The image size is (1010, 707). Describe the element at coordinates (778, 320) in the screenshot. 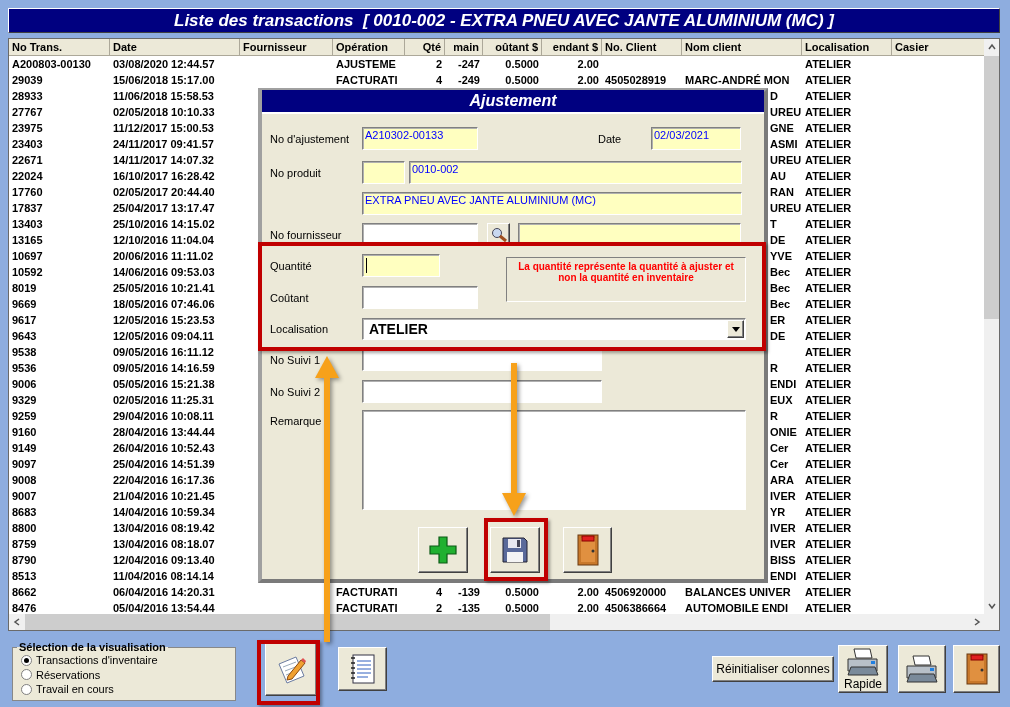

I see `table-cell-text: ER` at that location.